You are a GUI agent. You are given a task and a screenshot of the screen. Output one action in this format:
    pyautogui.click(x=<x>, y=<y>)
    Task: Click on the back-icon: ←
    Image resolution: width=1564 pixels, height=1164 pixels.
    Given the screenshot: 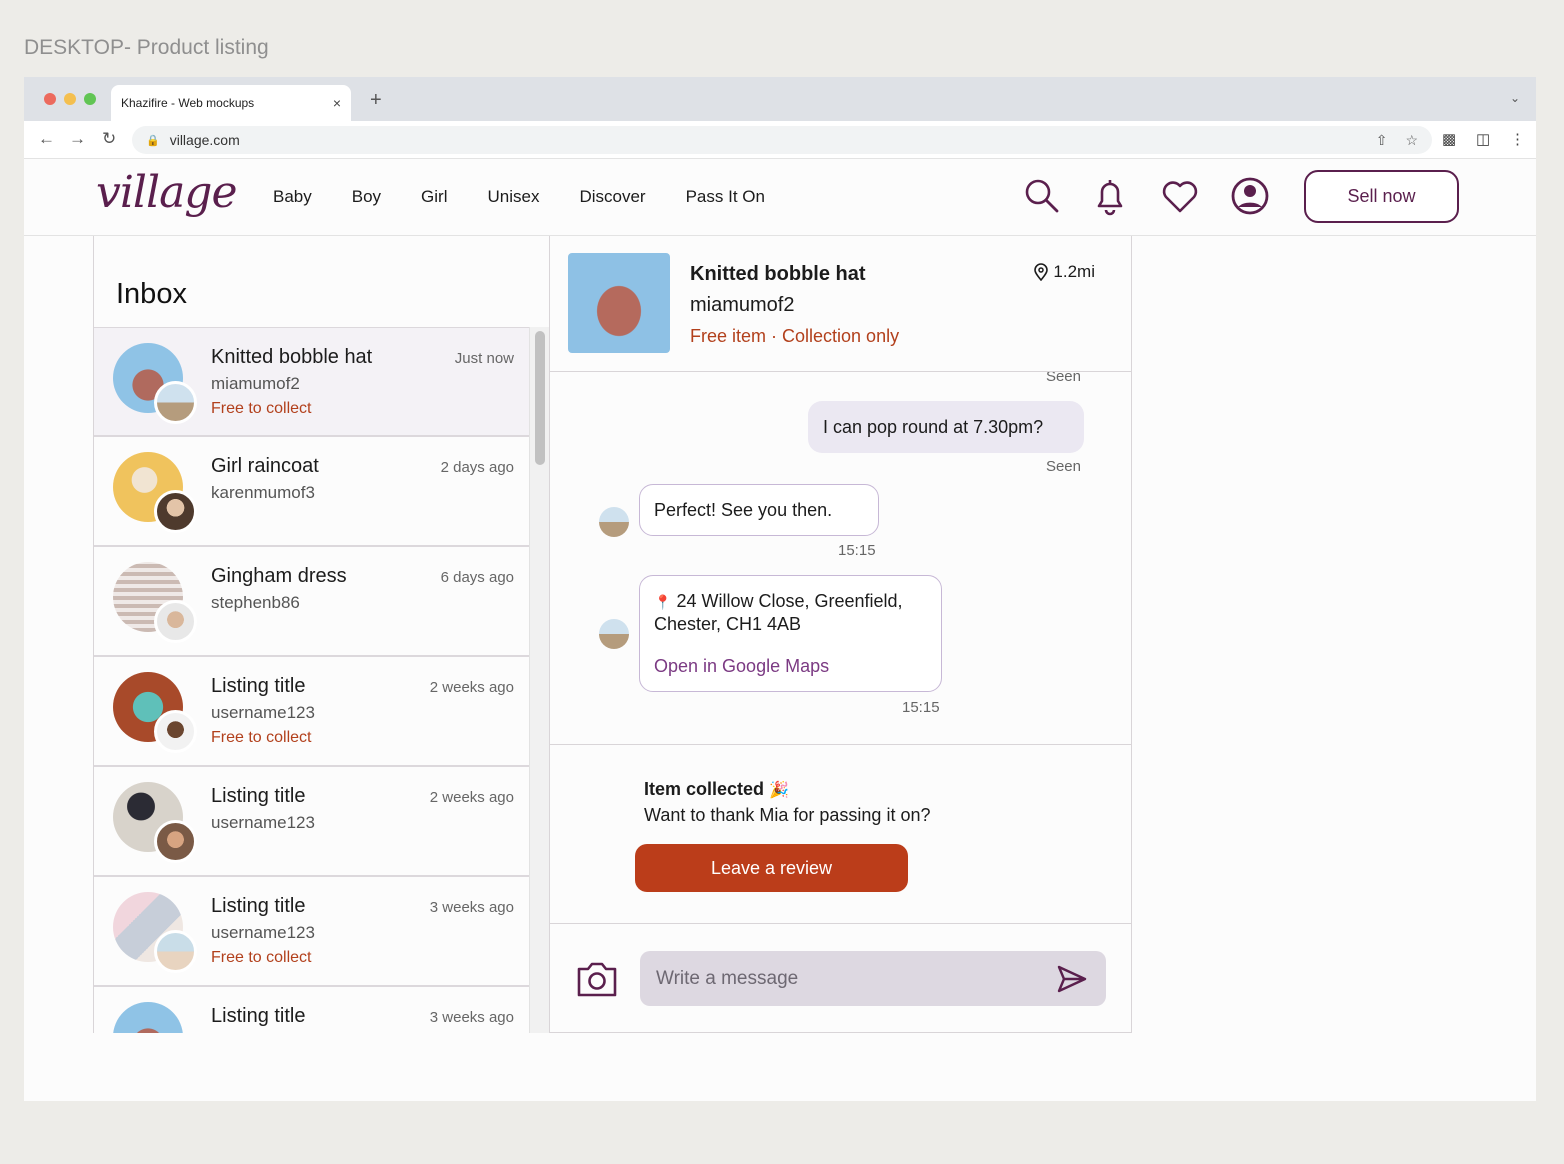 What is the action you would take?
    pyautogui.click(x=46, y=139)
    